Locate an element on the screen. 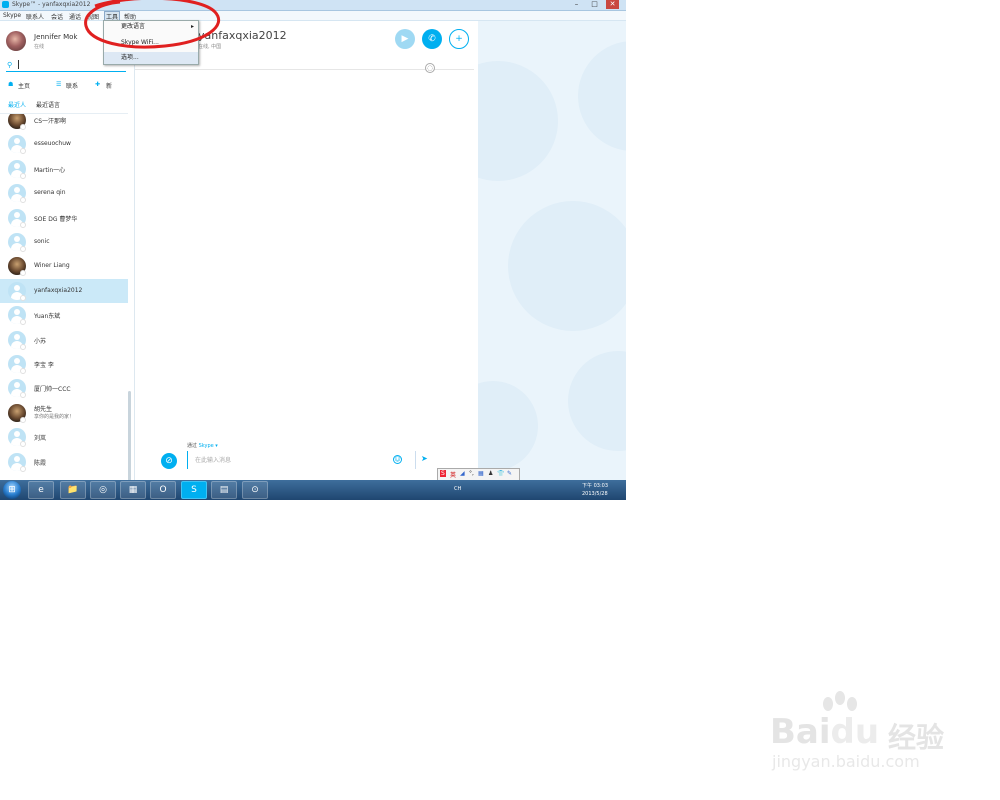 This screenshot has height=800, width=1000. watermark-brand-cn: 经验 is located at coordinates (916, 737).